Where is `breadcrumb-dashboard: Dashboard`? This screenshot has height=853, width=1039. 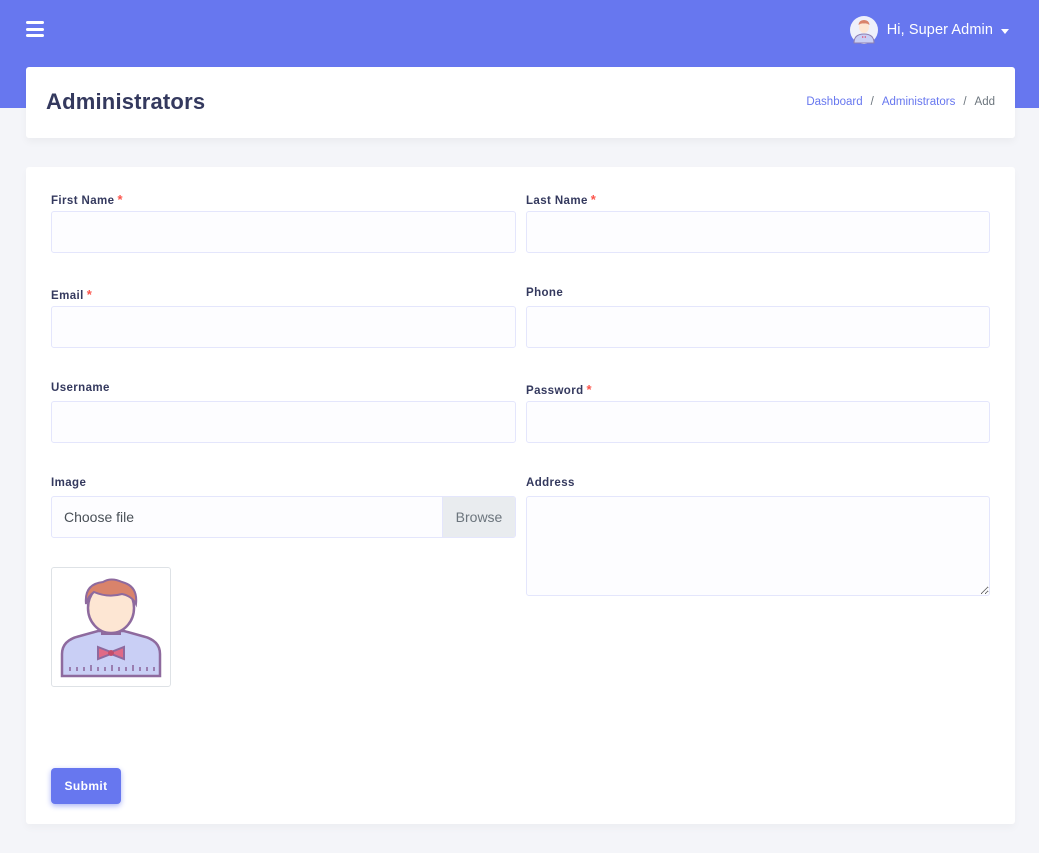 breadcrumb-dashboard: Dashboard is located at coordinates (834, 102).